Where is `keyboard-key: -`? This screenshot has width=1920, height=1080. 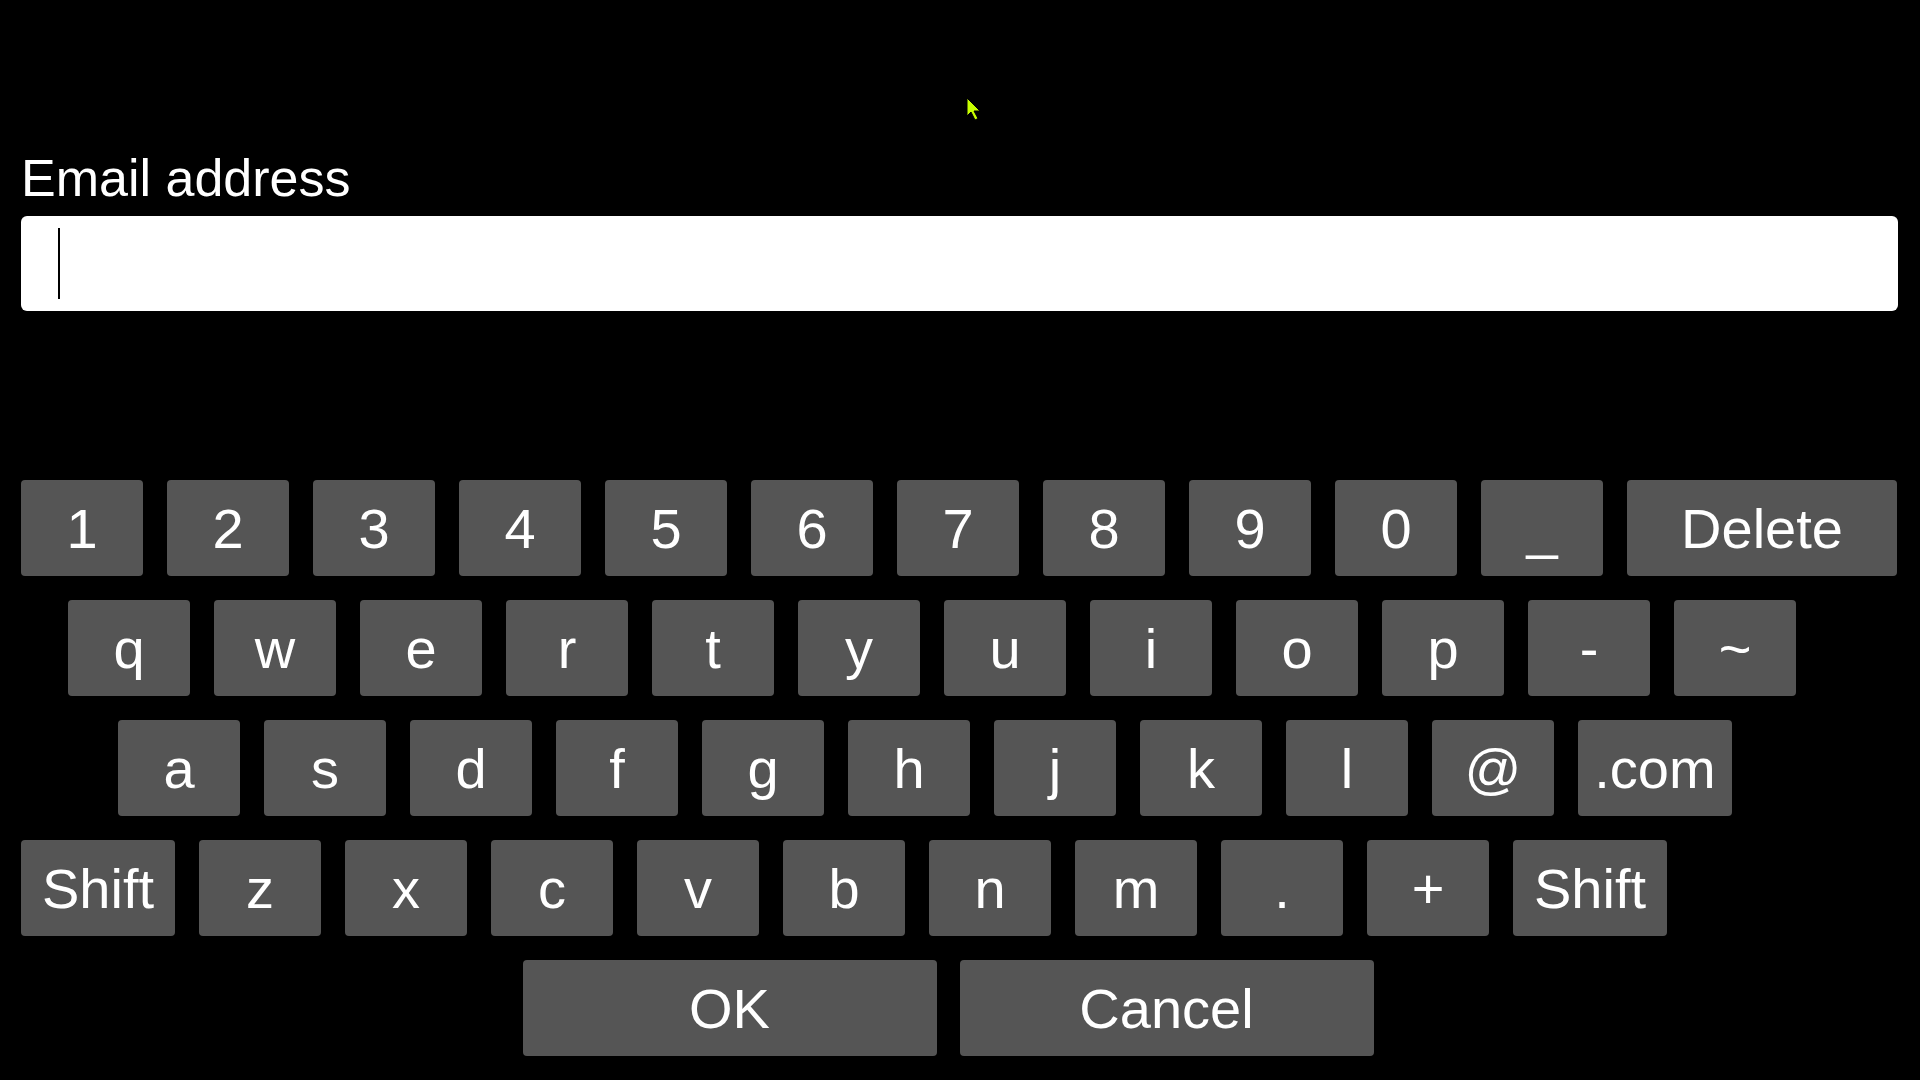 keyboard-key: - is located at coordinates (1589, 648).